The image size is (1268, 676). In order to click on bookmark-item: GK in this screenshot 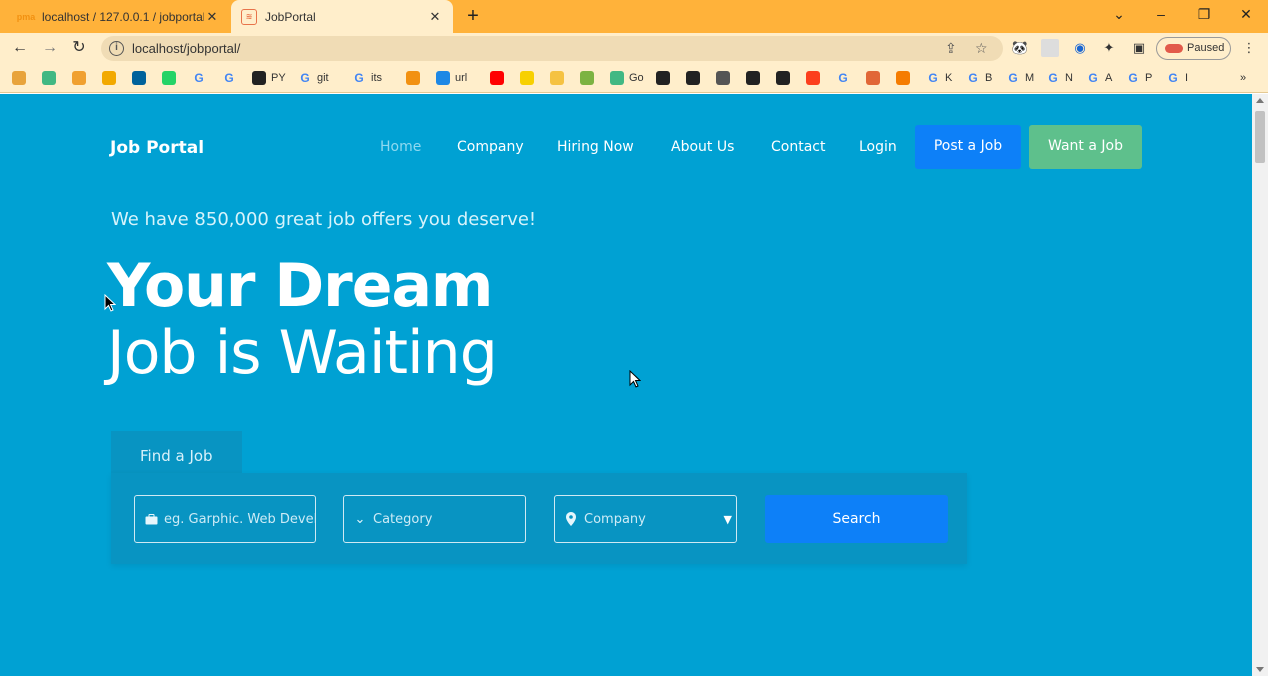, I will do `click(939, 78)`.